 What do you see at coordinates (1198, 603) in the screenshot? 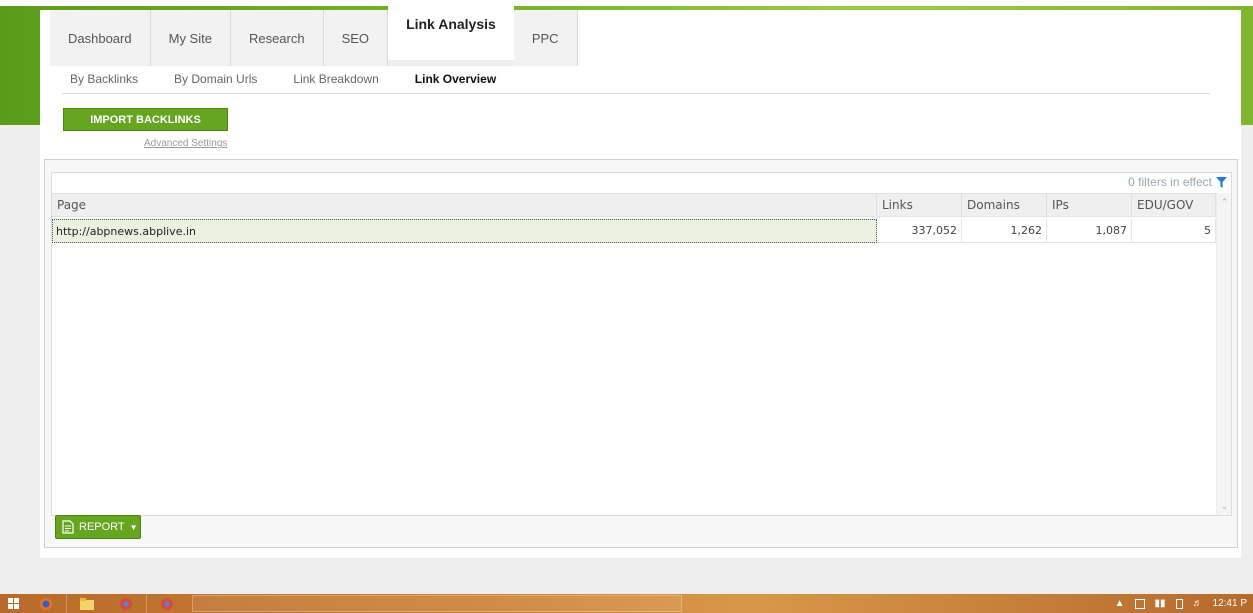
I see `volume-icon: ♬` at bounding box center [1198, 603].